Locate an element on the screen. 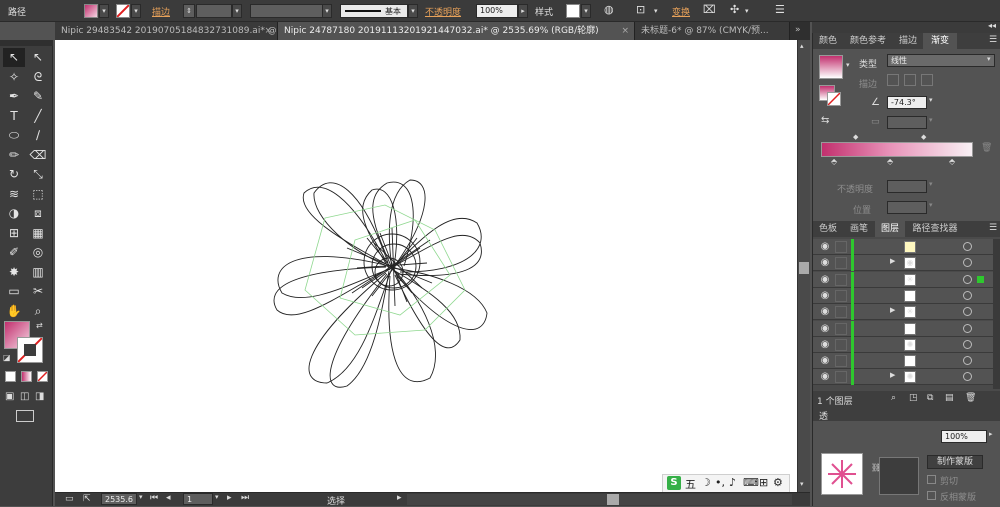  fill-dropdown: ▾ is located at coordinates (104, 11).